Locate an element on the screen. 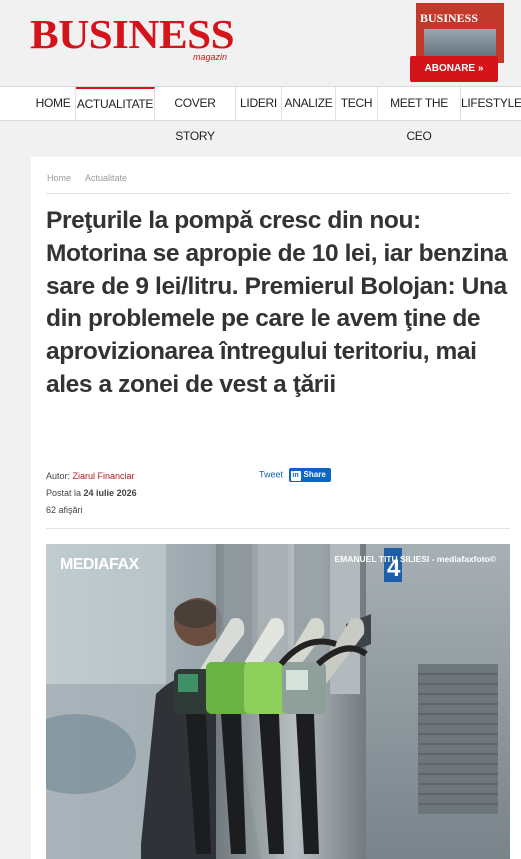 This screenshot has height=859, width=521. tweet-button: Tweet is located at coordinates (271, 474).